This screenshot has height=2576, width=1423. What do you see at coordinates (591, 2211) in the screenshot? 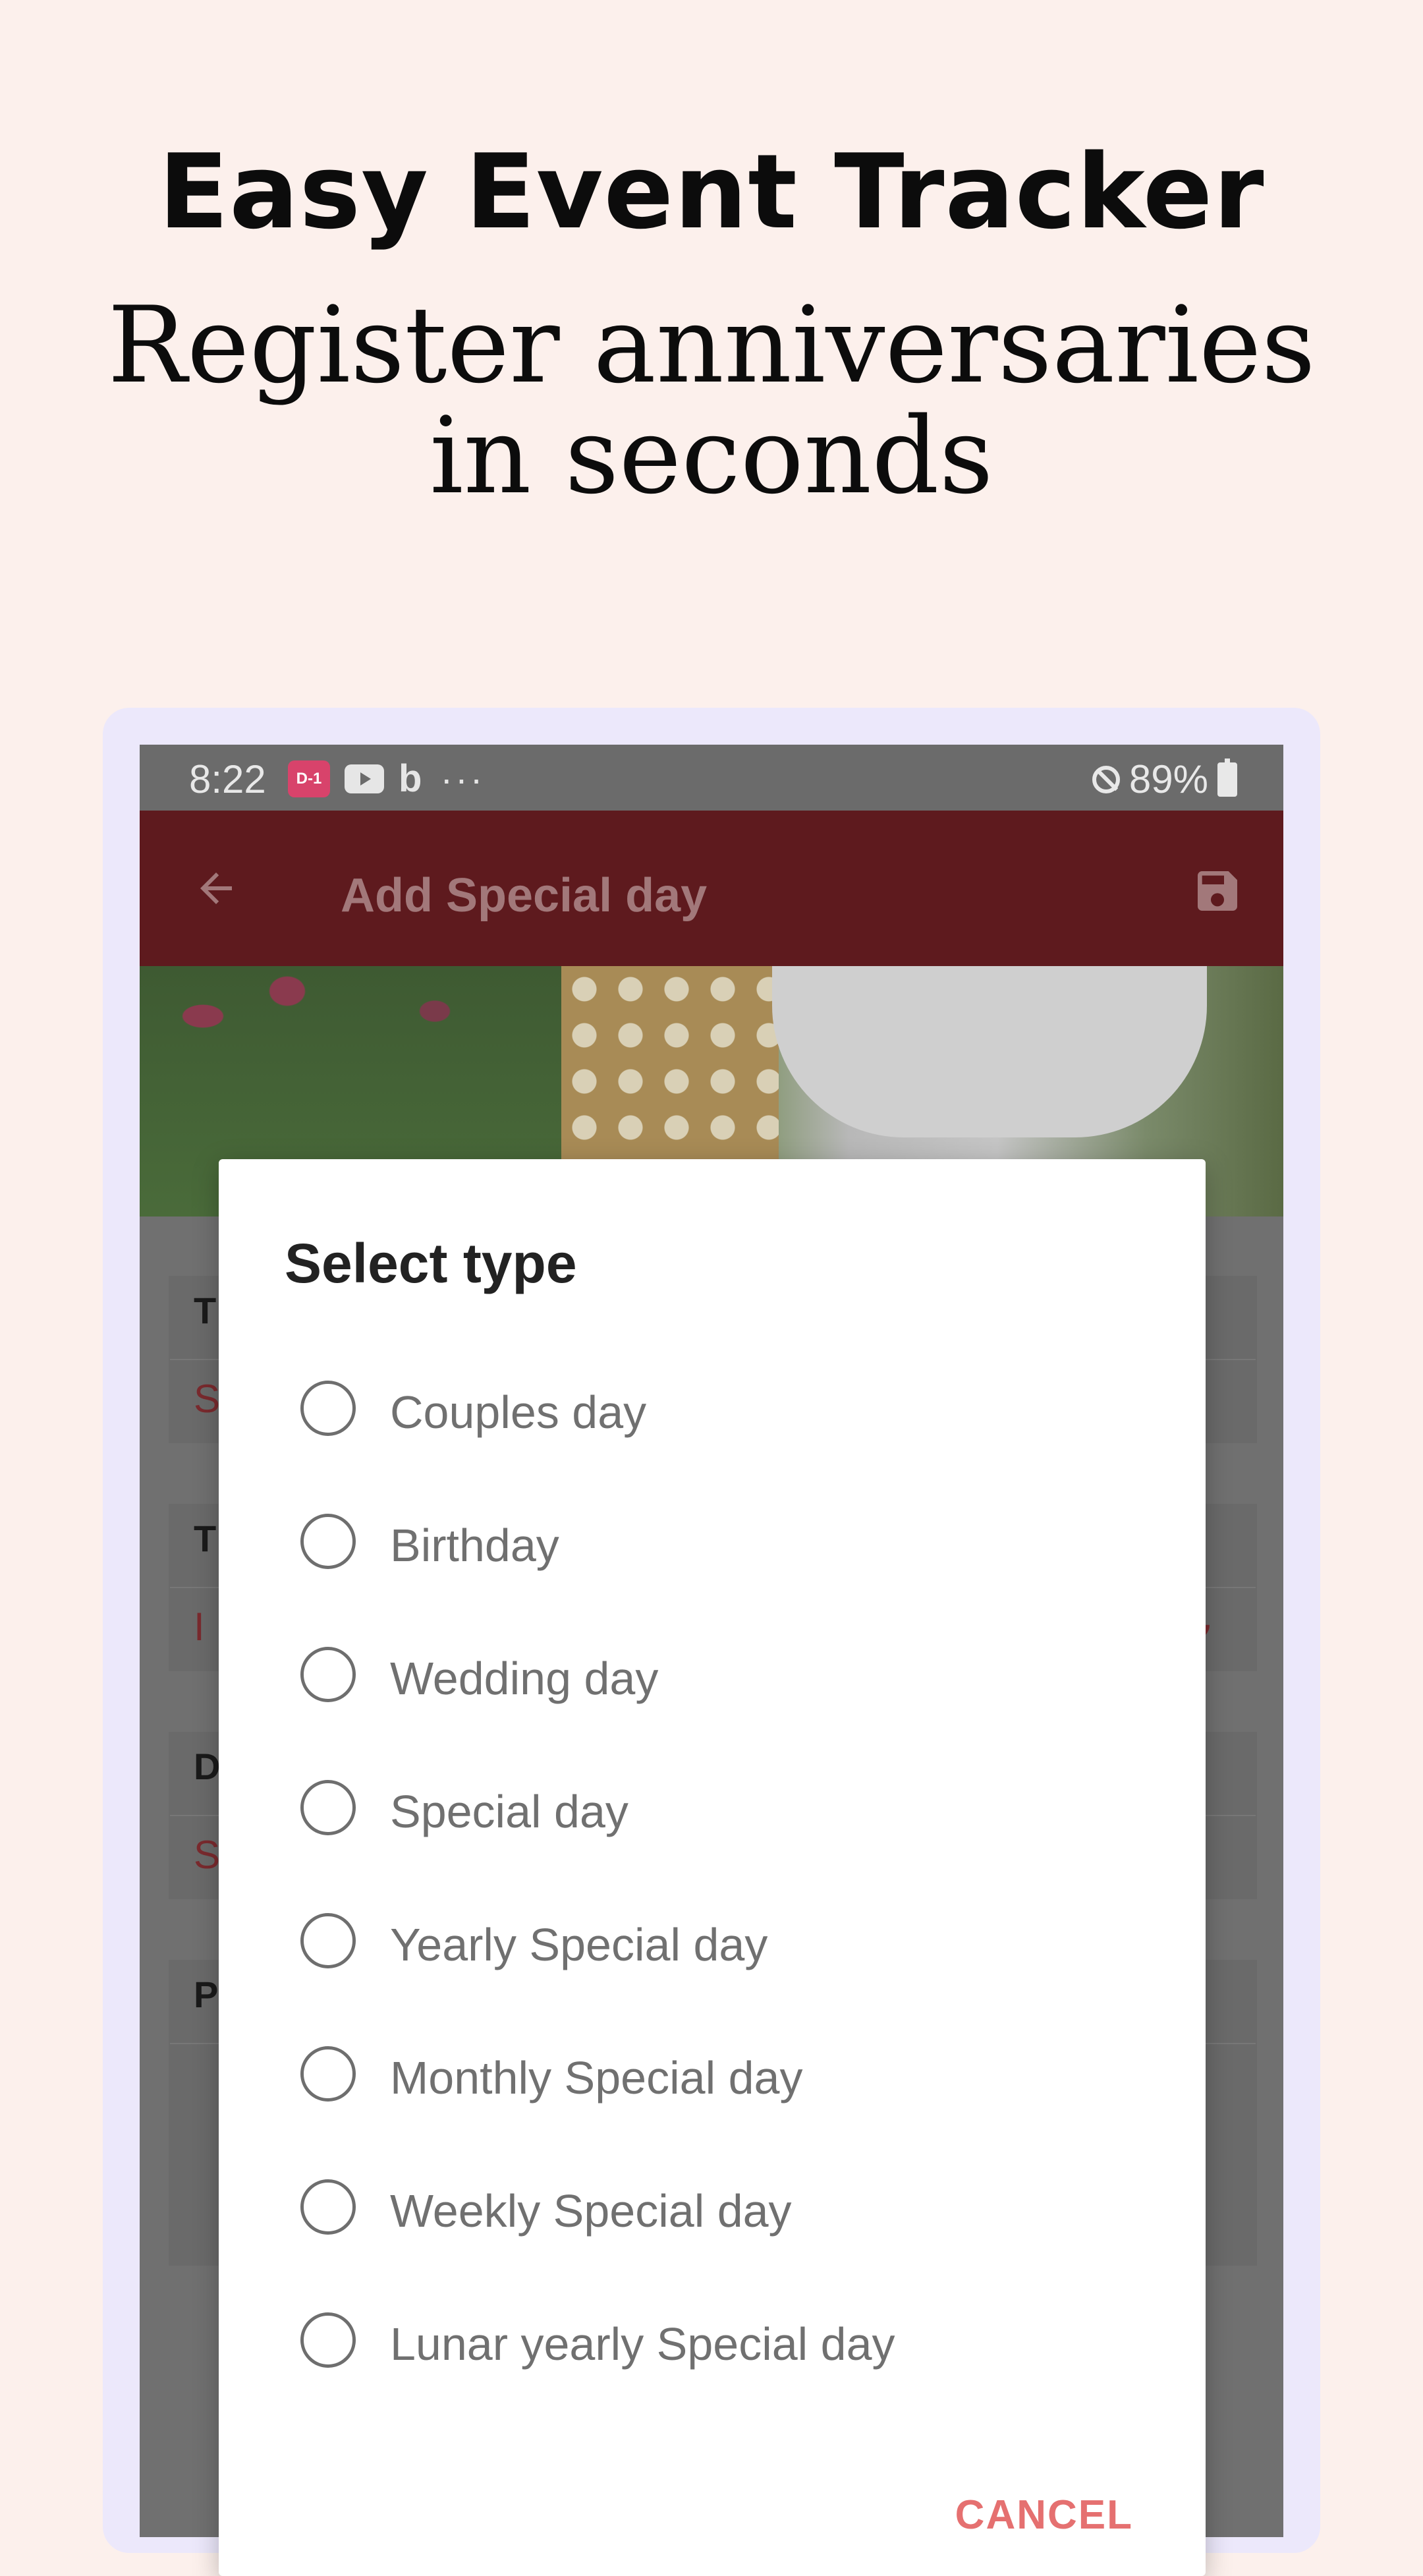
I see `option-label: Weekly Special day` at bounding box center [591, 2211].